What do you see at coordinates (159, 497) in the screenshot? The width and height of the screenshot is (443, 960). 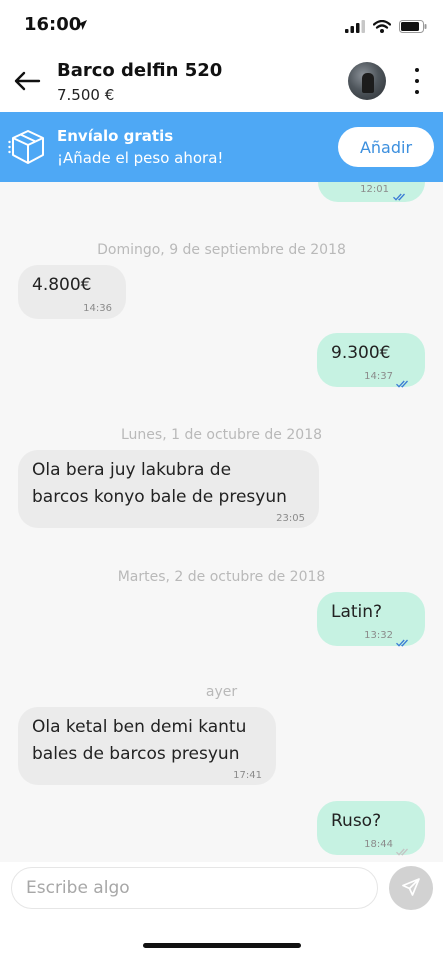 I see `message-text-line: barcos konyo bale de presyun` at bounding box center [159, 497].